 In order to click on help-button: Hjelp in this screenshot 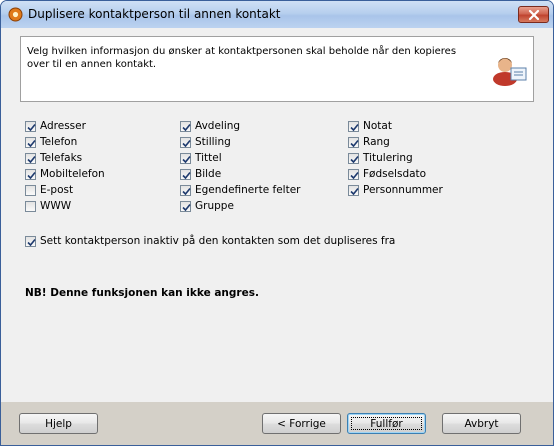, I will do `click(58, 423)`.